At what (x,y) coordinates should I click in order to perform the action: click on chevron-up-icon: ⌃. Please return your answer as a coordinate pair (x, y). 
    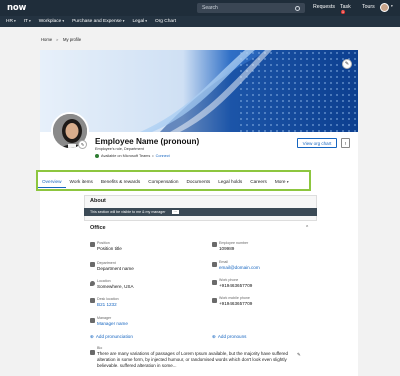
    Looking at the image, I should click on (307, 228).